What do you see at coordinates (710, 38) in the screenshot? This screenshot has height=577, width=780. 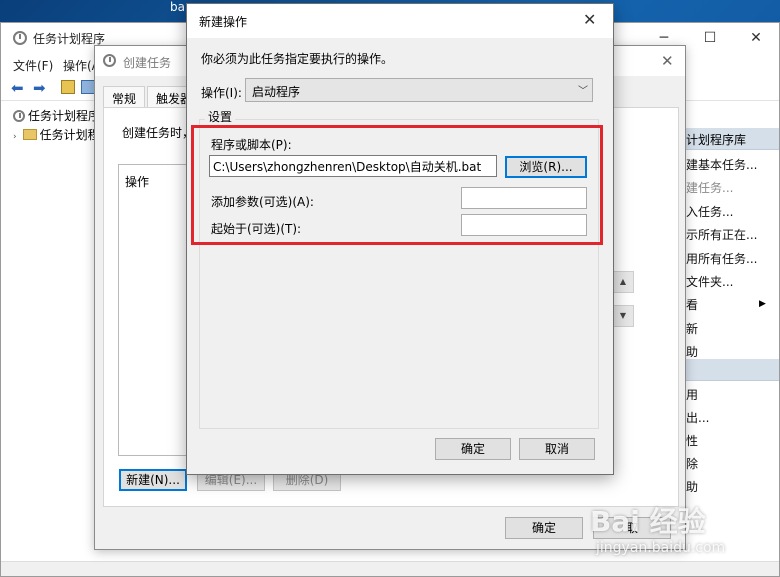 I see `maximize-icon: ☐` at bounding box center [710, 38].